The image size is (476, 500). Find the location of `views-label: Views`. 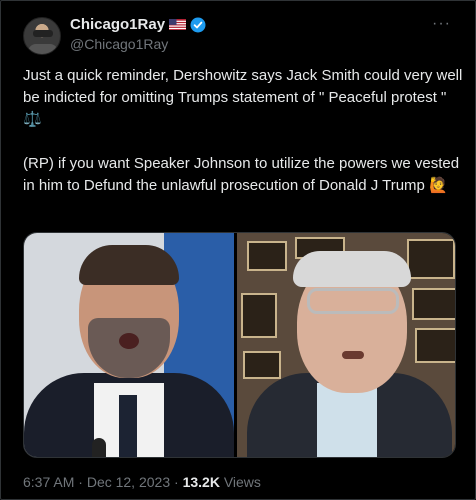

views-label: Views is located at coordinates (240, 482).